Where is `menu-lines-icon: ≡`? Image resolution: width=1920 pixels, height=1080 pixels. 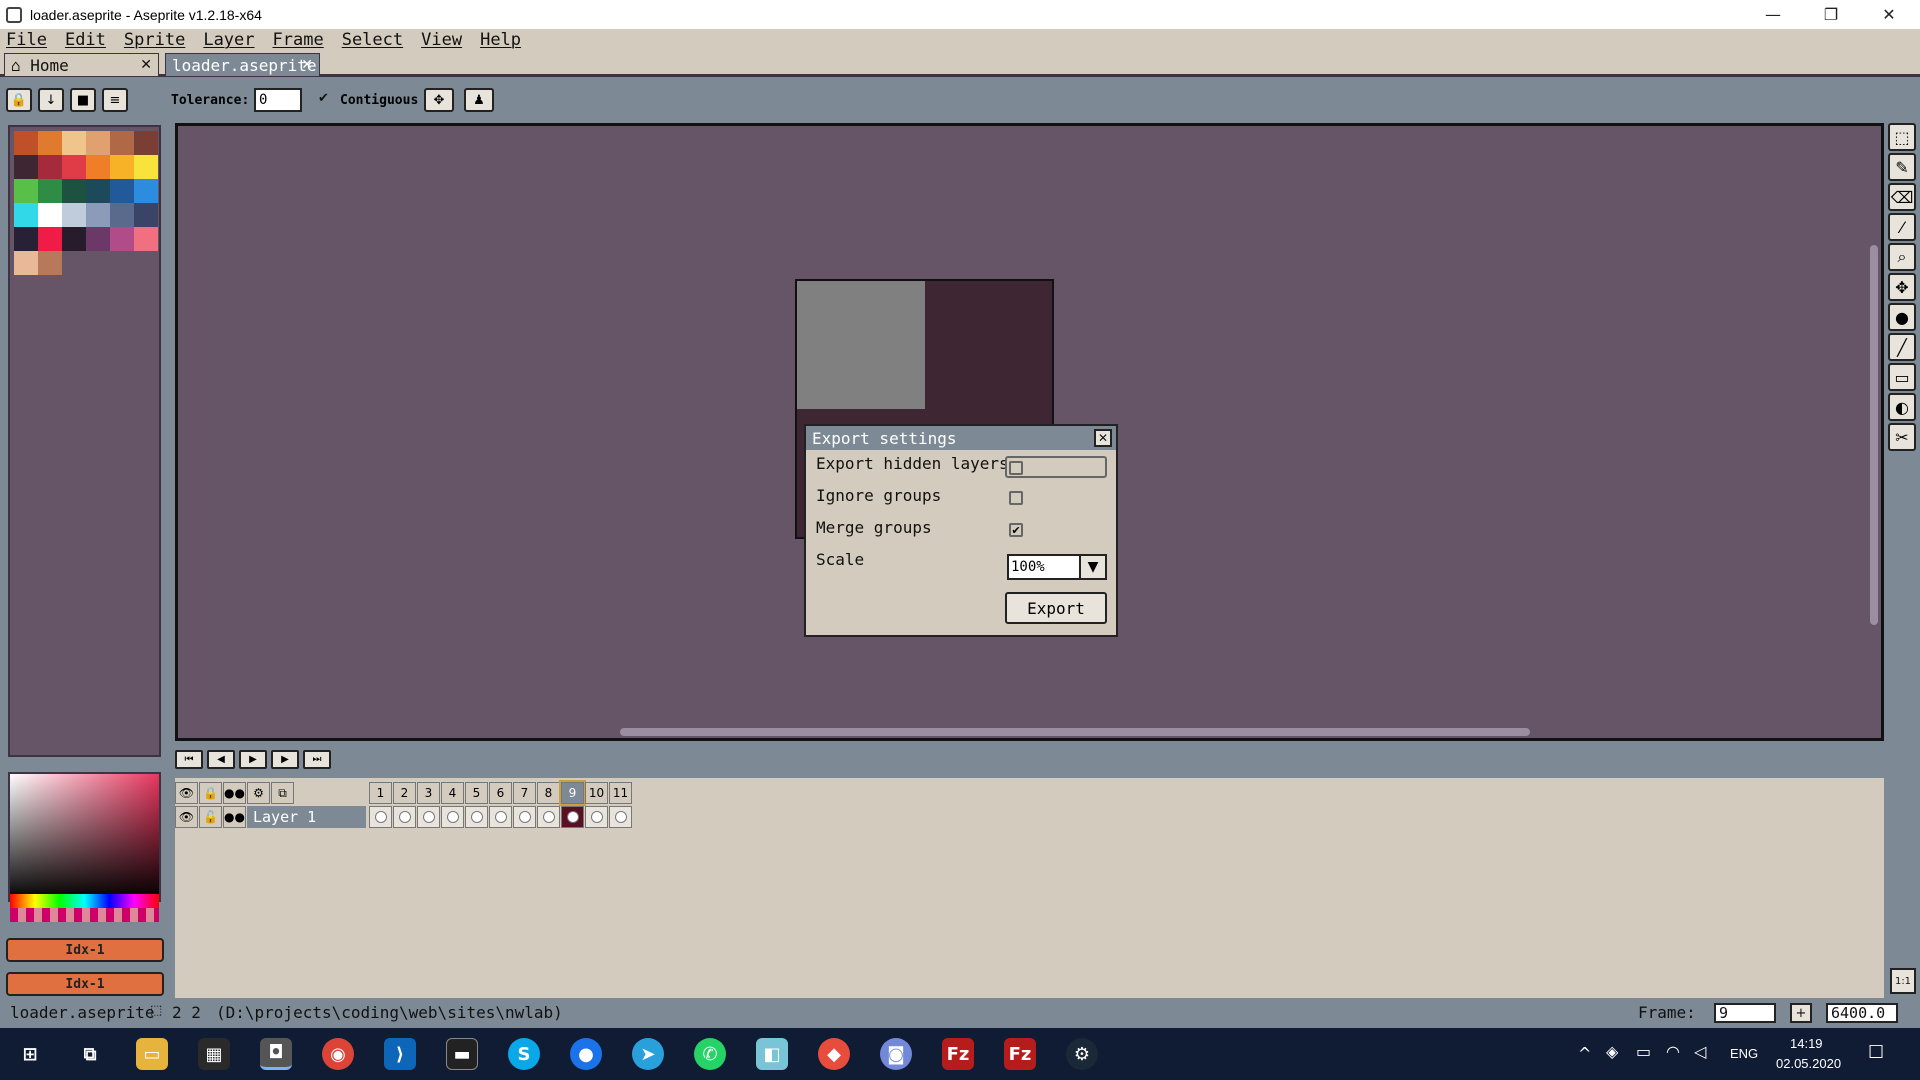 menu-lines-icon: ≡ is located at coordinates (115, 100).